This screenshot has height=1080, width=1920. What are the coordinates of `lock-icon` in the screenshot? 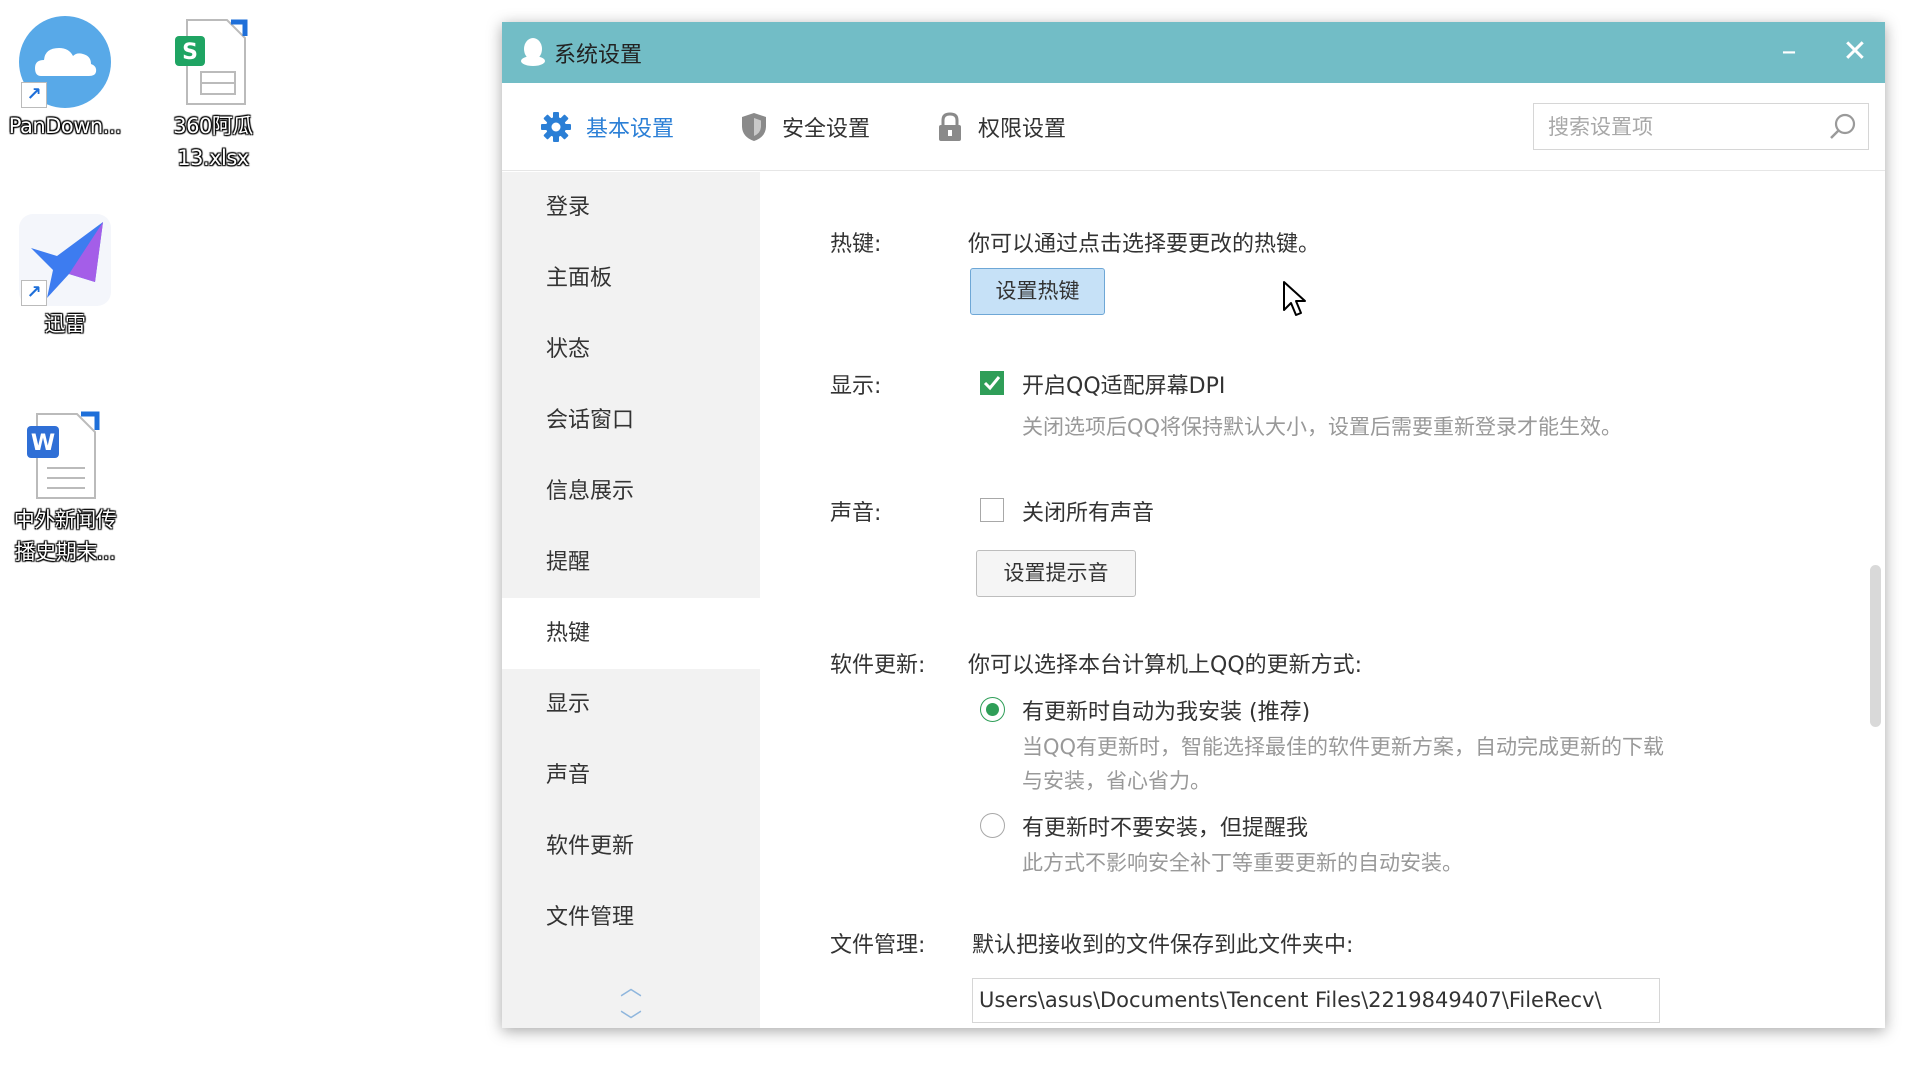 It's located at (950, 127).